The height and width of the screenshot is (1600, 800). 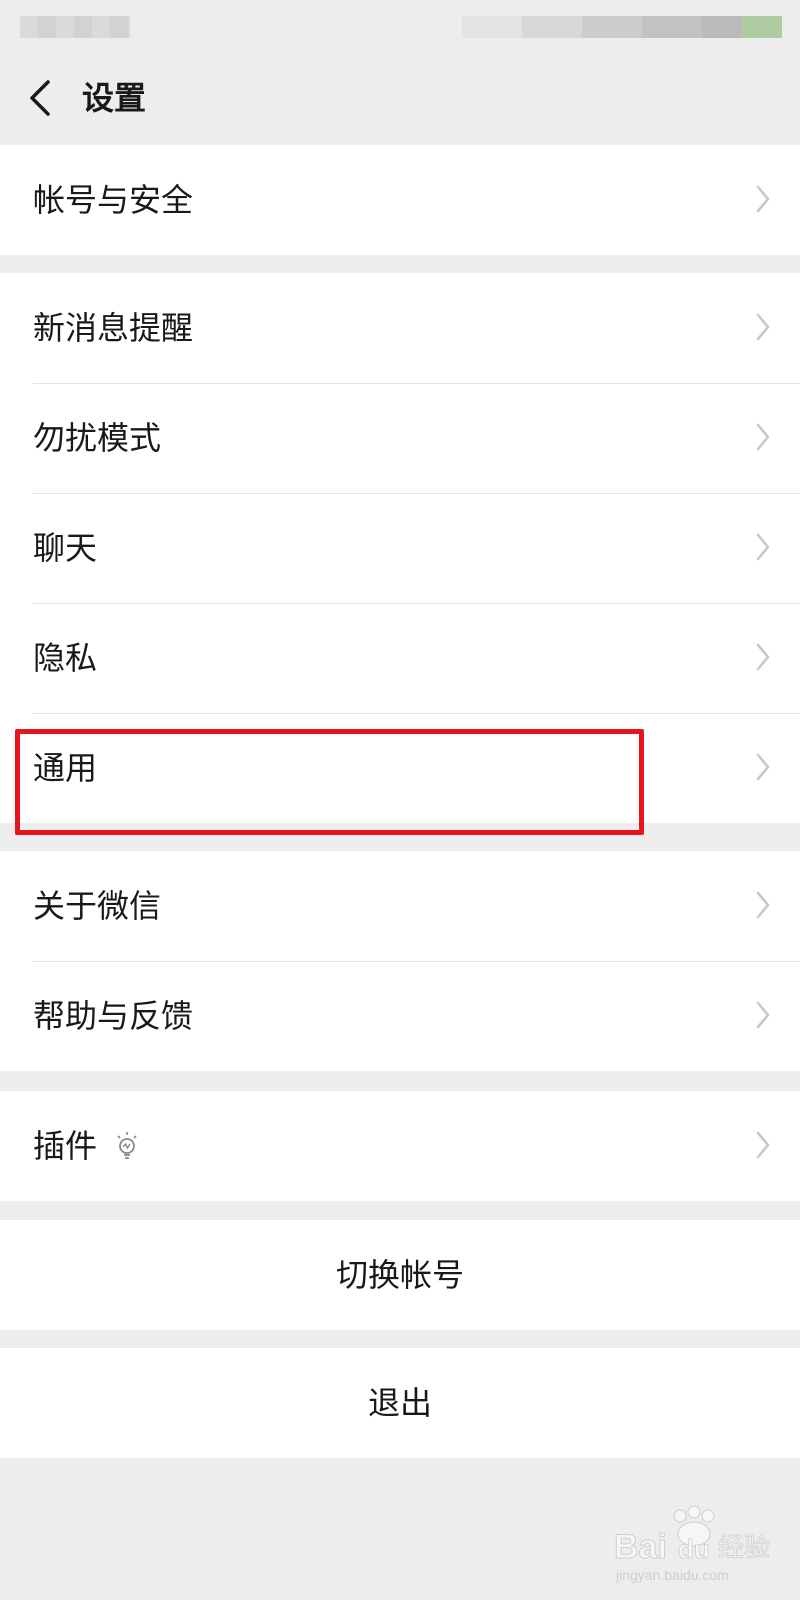 What do you see at coordinates (114, 98) in the screenshot?
I see `page-title: 设置` at bounding box center [114, 98].